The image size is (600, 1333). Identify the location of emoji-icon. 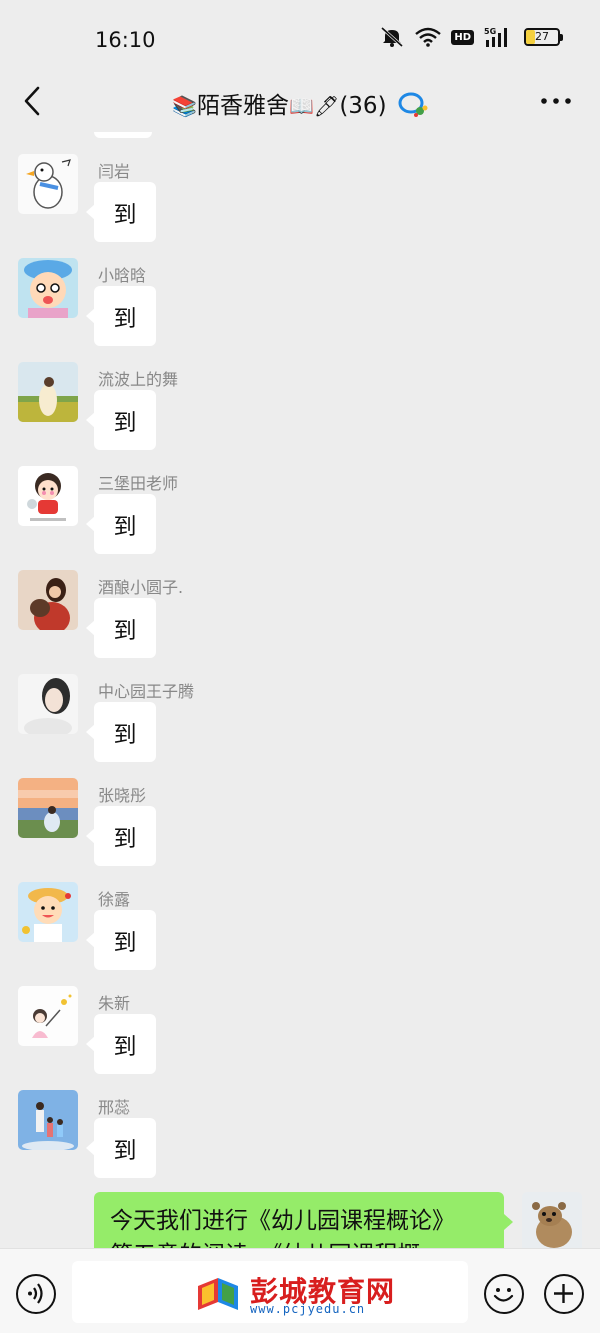
(504, 1294).